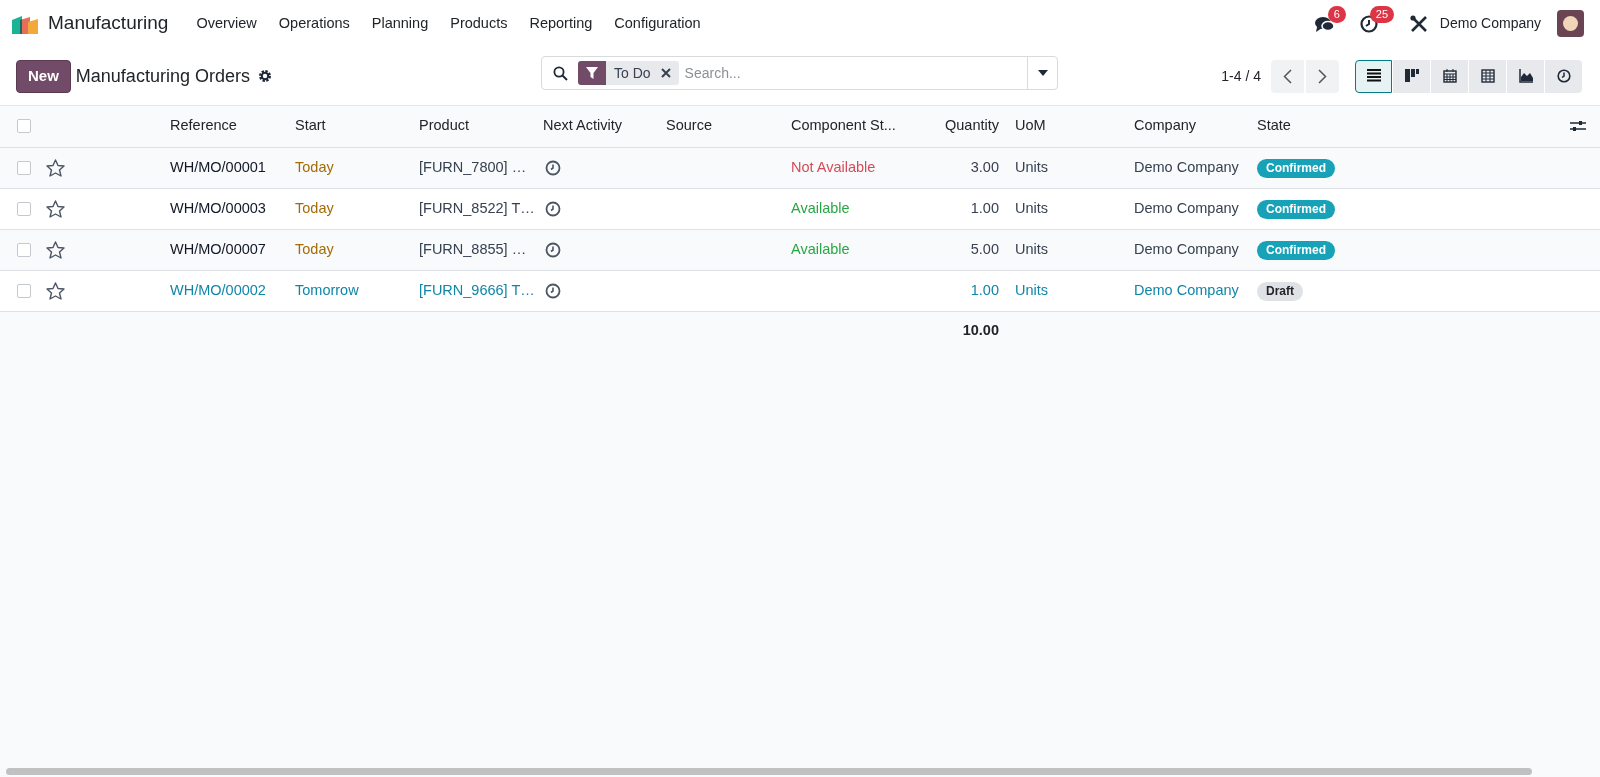  What do you see at coordinates (26, 23) in the screenshot?
I see `app-logo-icon` at bounding box center [26, 23].